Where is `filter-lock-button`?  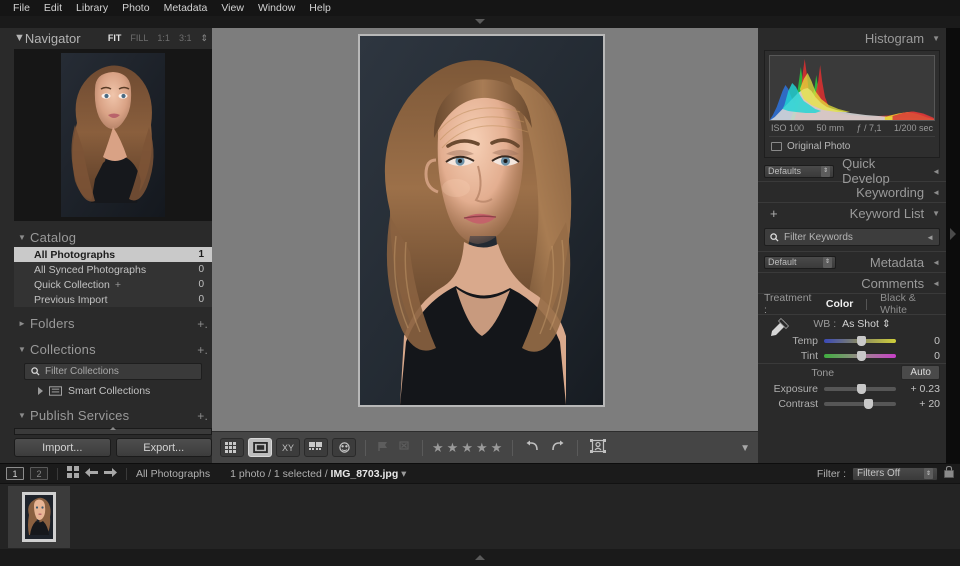
filter-lock-button is located at coordinates (949, 473).